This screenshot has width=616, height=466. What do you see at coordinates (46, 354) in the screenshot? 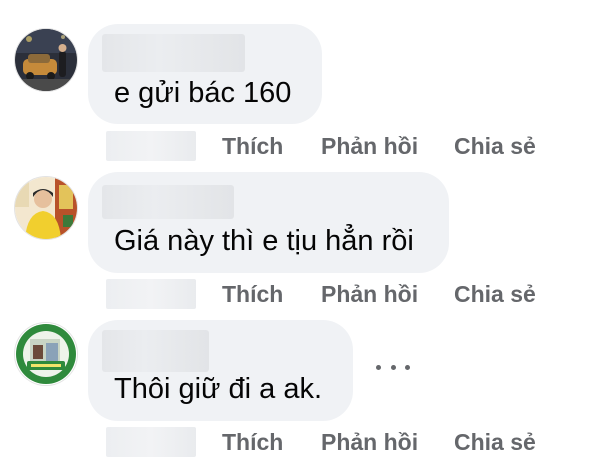
I see `shop-logo-avatar-icon` at bounding box center [46, 354].